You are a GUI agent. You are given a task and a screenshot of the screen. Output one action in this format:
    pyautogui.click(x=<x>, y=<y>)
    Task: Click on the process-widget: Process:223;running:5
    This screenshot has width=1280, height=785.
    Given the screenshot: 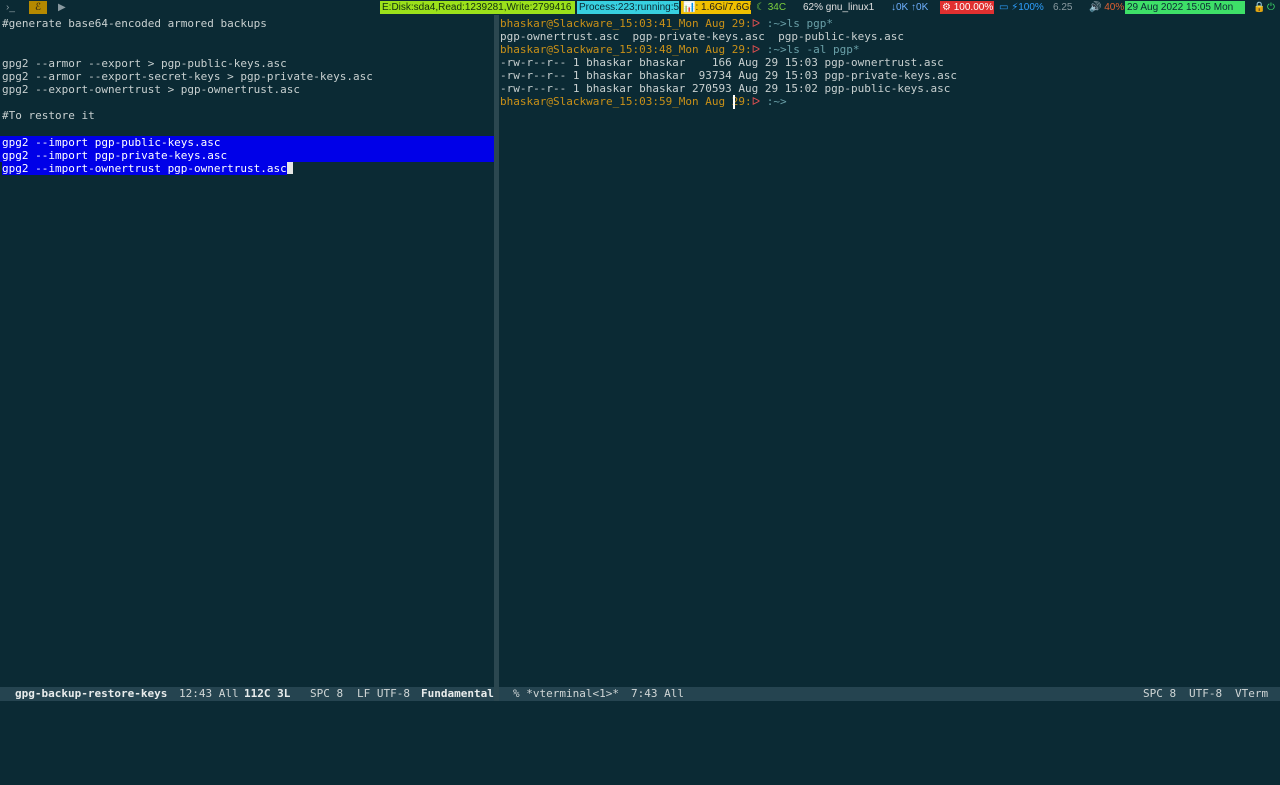 What is the action you would take?
    pyautogui.click(x=628, y=7)
    